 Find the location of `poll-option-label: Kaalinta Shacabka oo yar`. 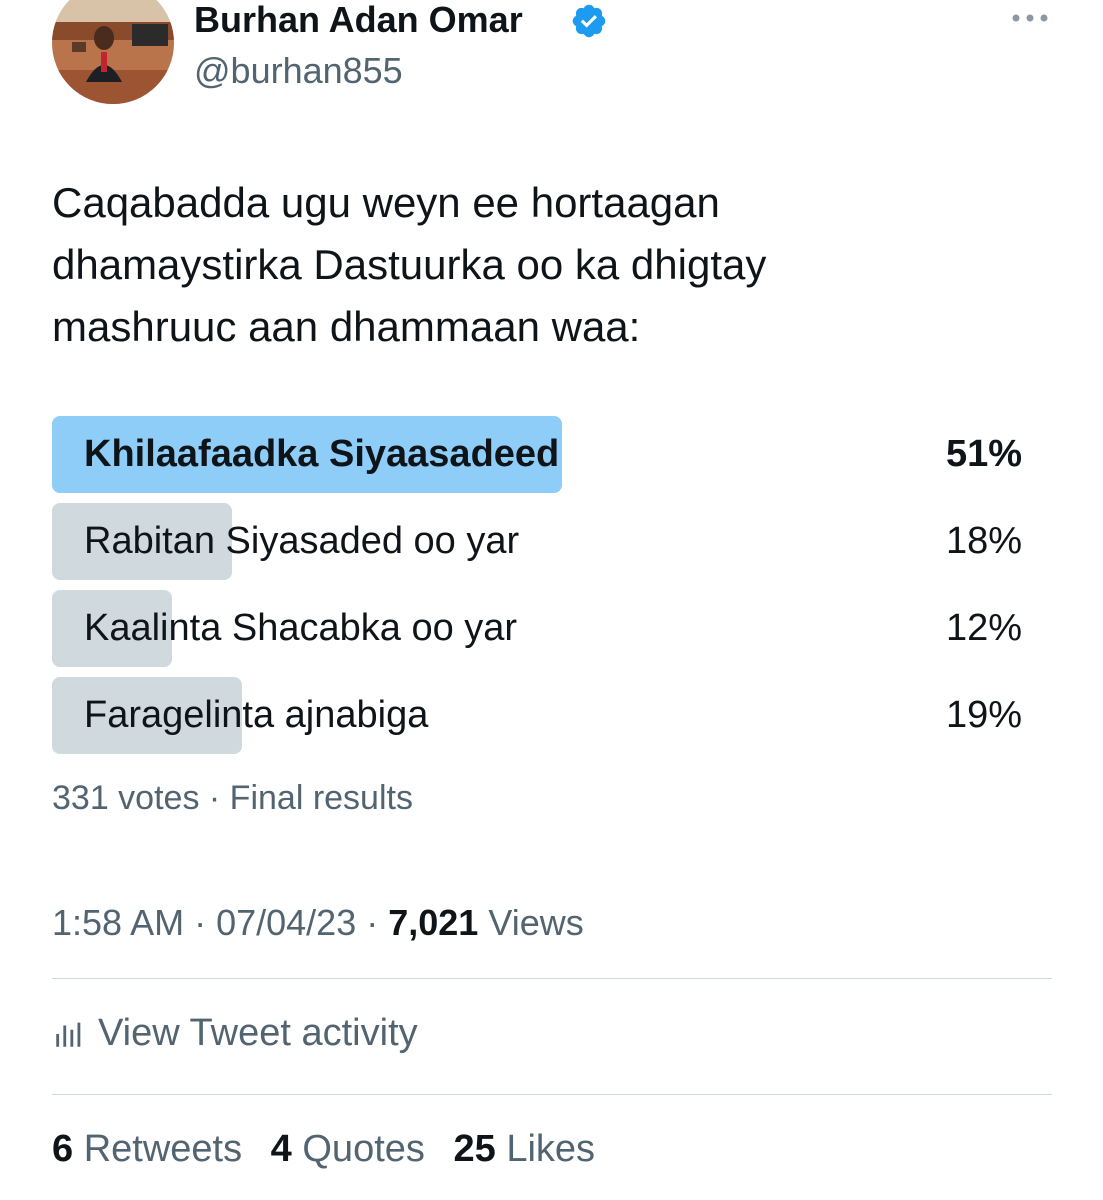

poll-option-label: Kaalinta Shacabka oo yar is located at coordinates (301, 628).